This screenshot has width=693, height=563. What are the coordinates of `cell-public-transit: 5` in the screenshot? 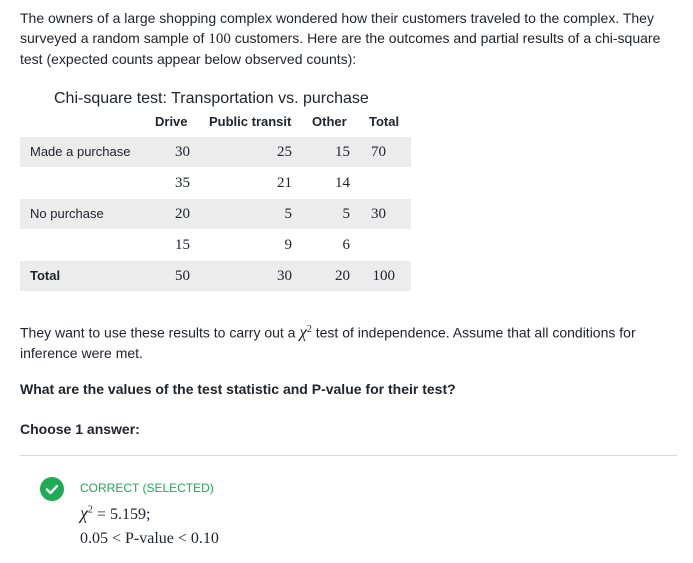 It's located at (288, 214).